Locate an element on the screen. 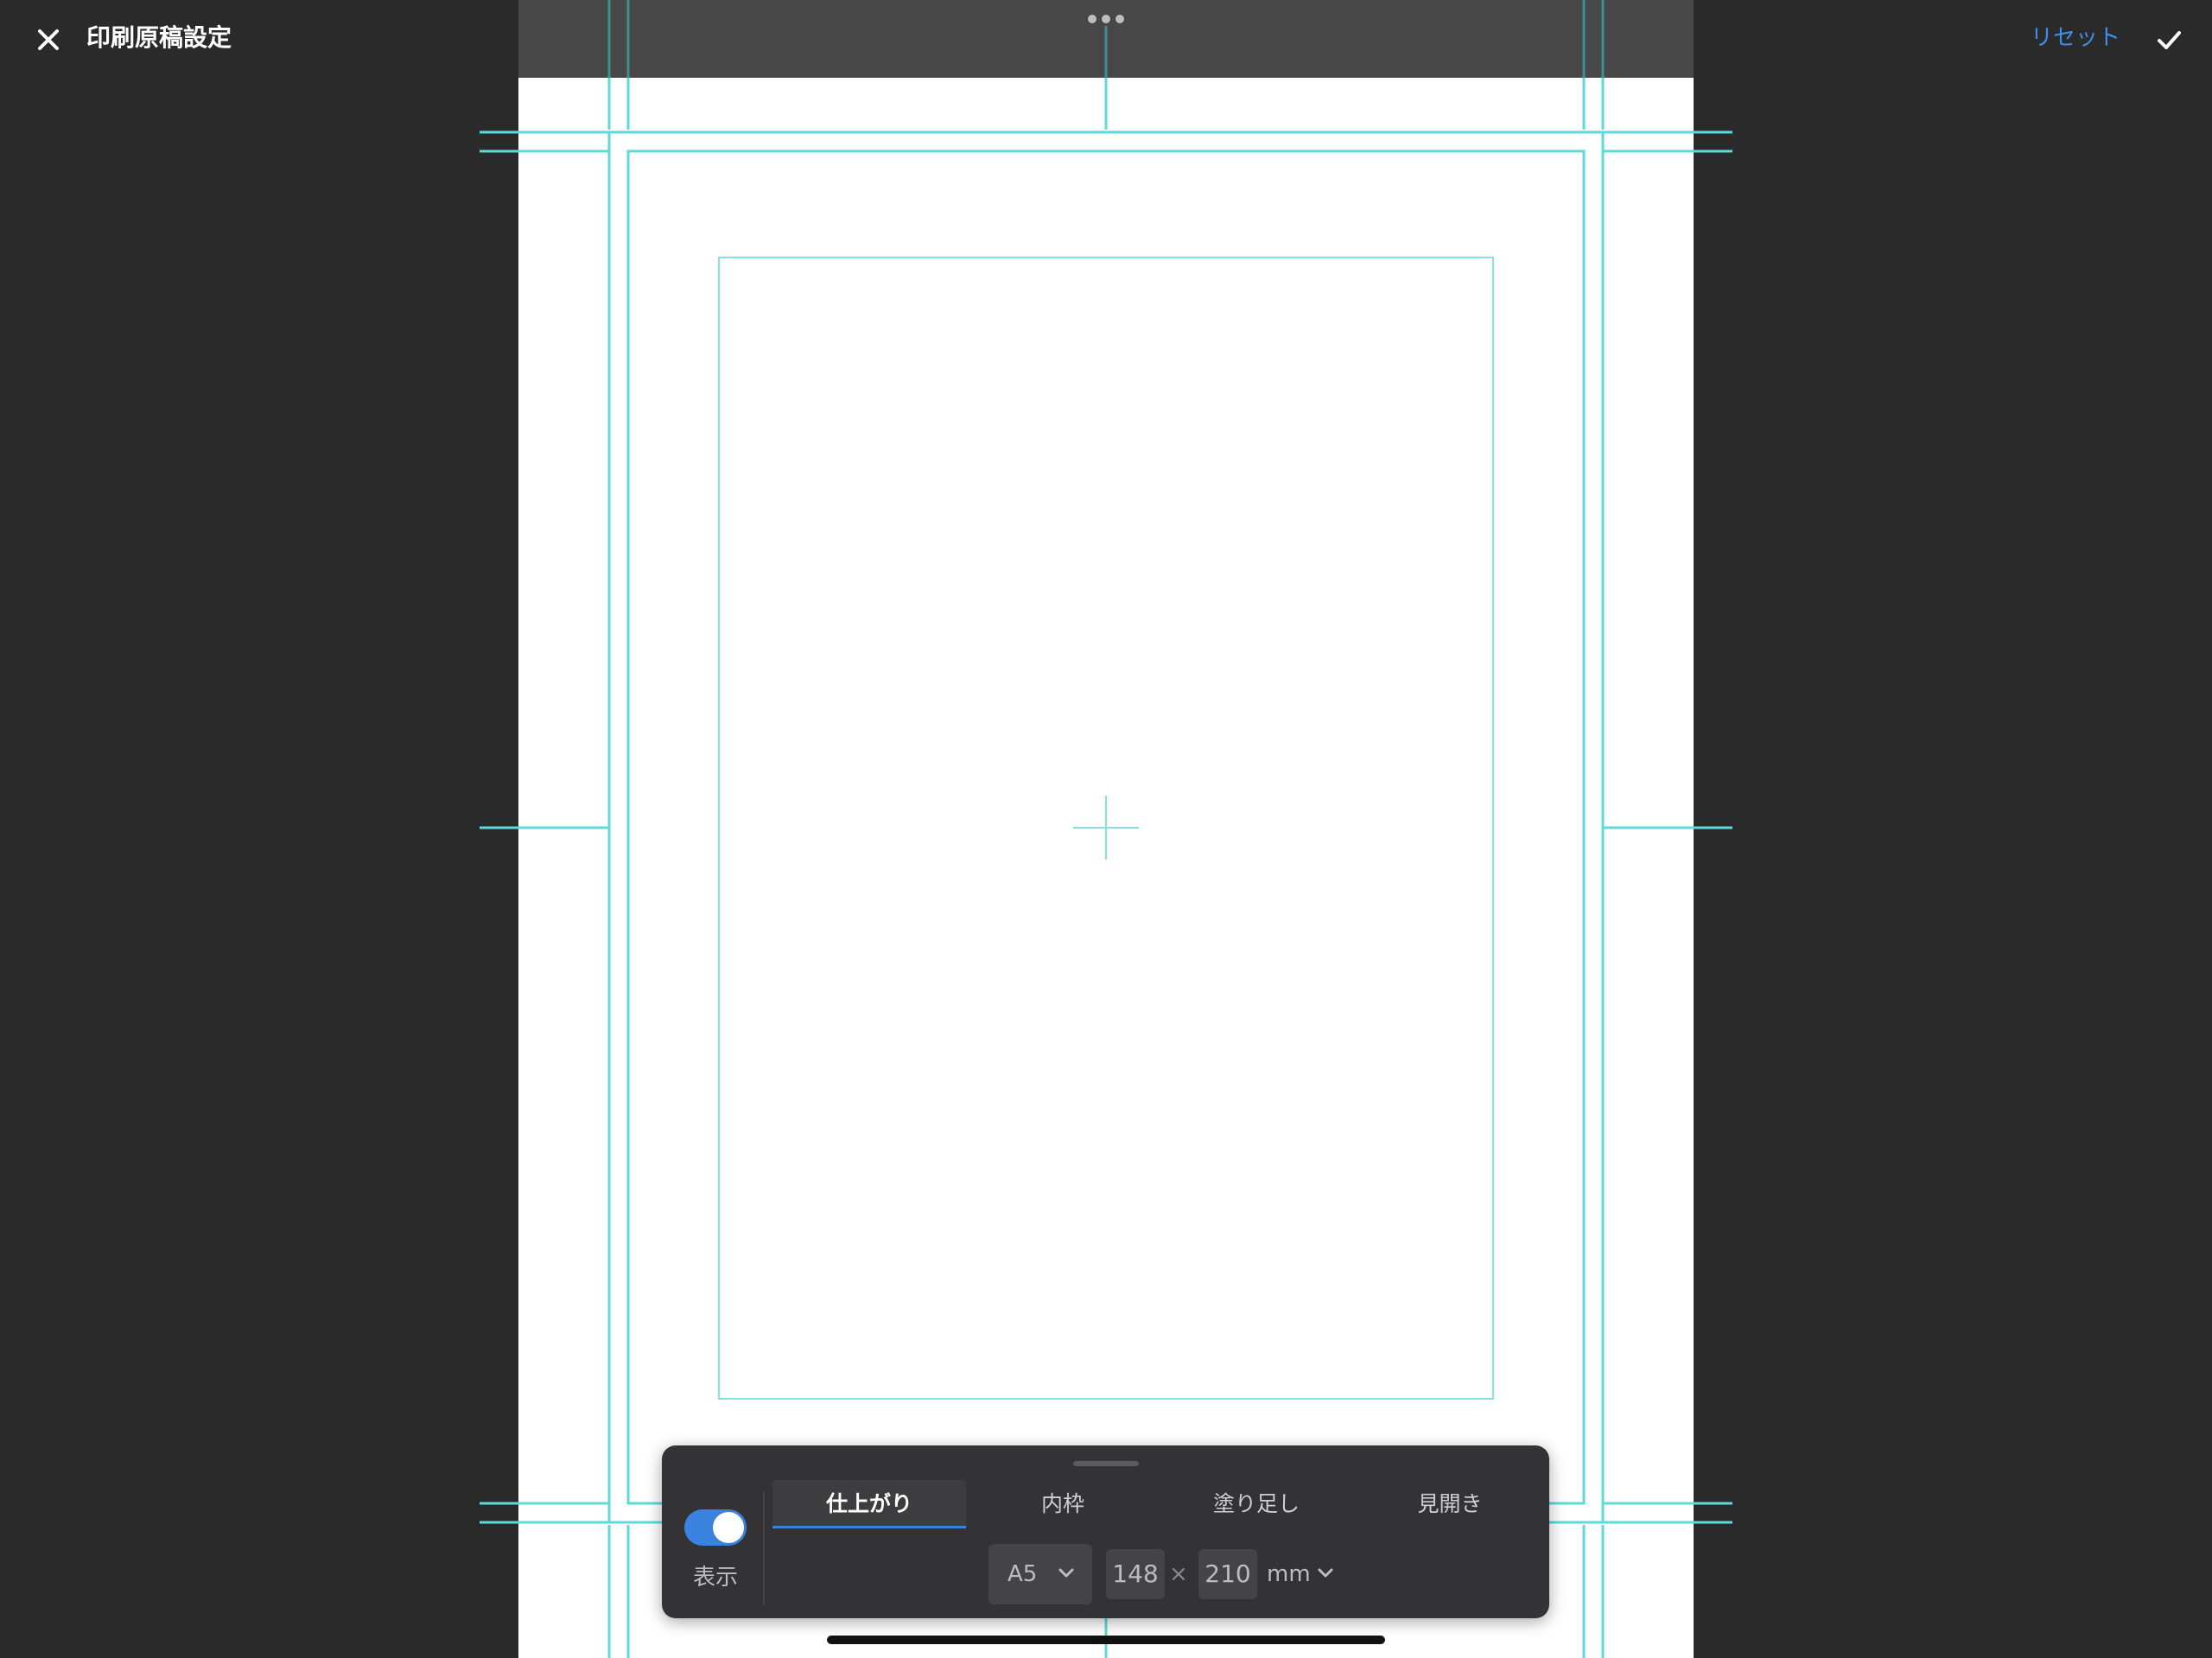  home-indicator is located at coordinates (1106, 1640).